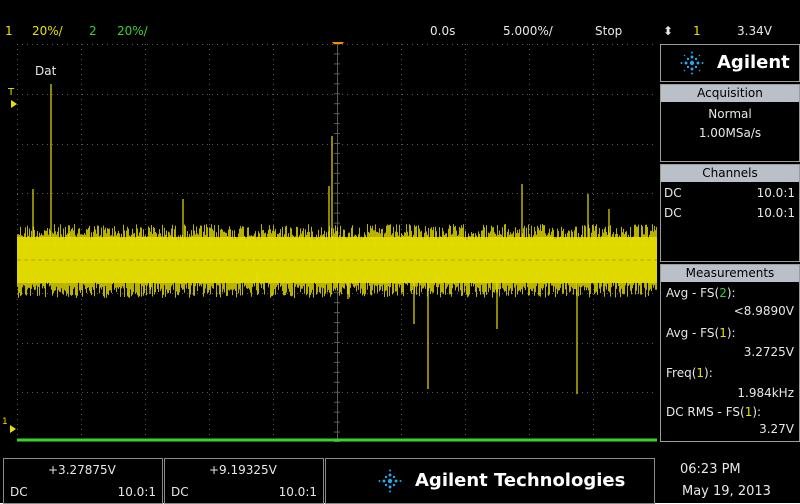  I want to click on ch2-coupling-bottom: DC, so click(180, 492).